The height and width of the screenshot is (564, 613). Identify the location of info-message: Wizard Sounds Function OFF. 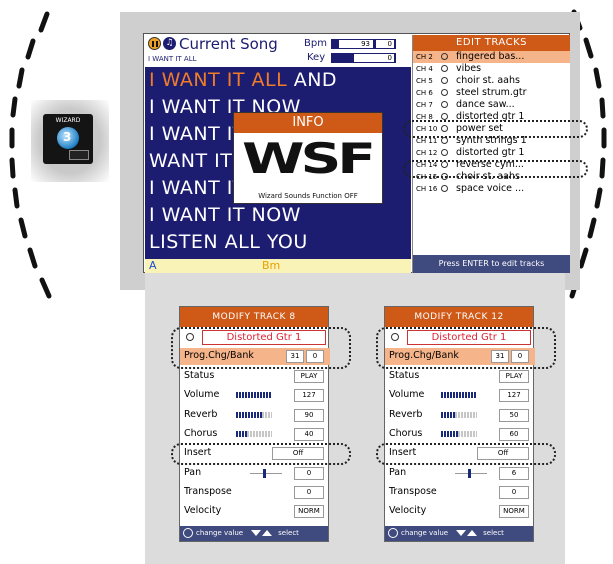
(308, 196).